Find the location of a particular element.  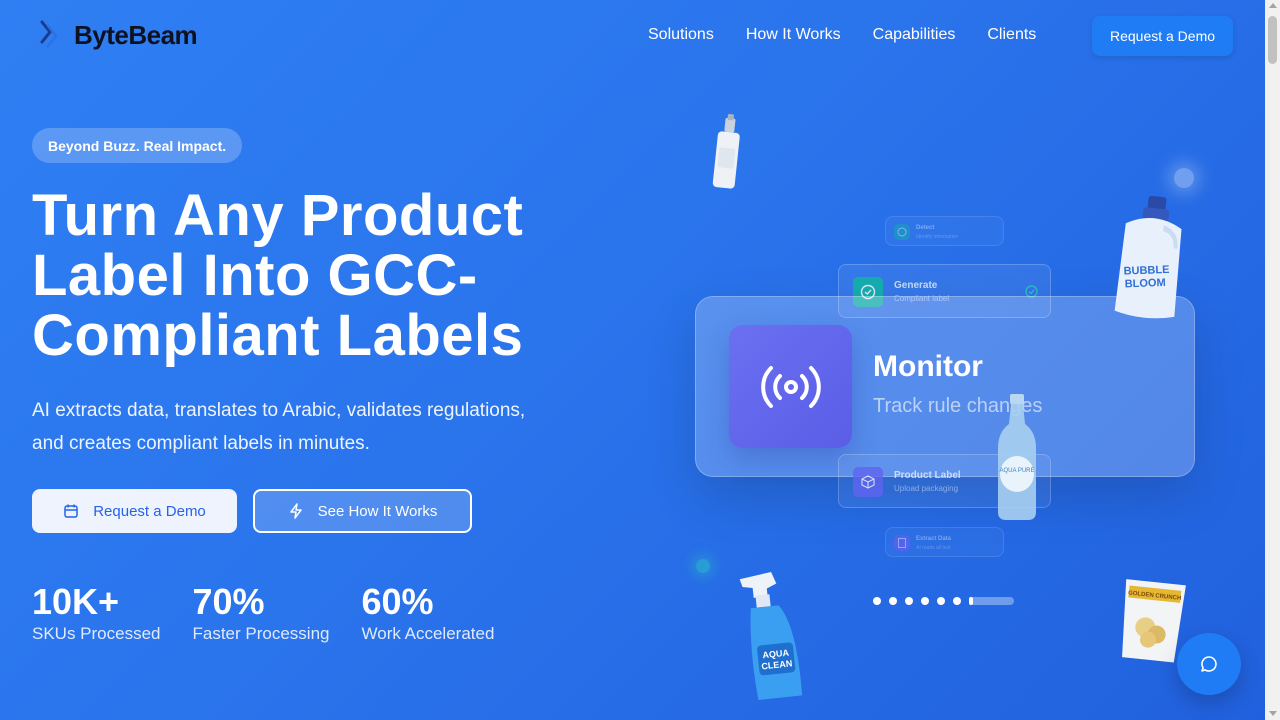

subhead-line-2: and creates compliant labels in minutes. is located at coordinates (201, 443).